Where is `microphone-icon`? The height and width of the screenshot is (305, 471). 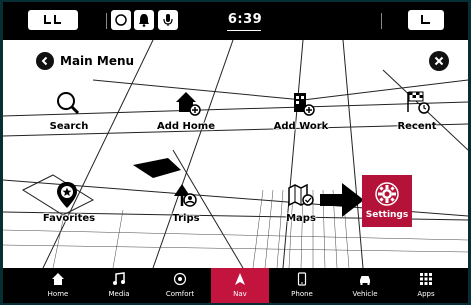
microphone-icon is located at coordinates (168, 20).